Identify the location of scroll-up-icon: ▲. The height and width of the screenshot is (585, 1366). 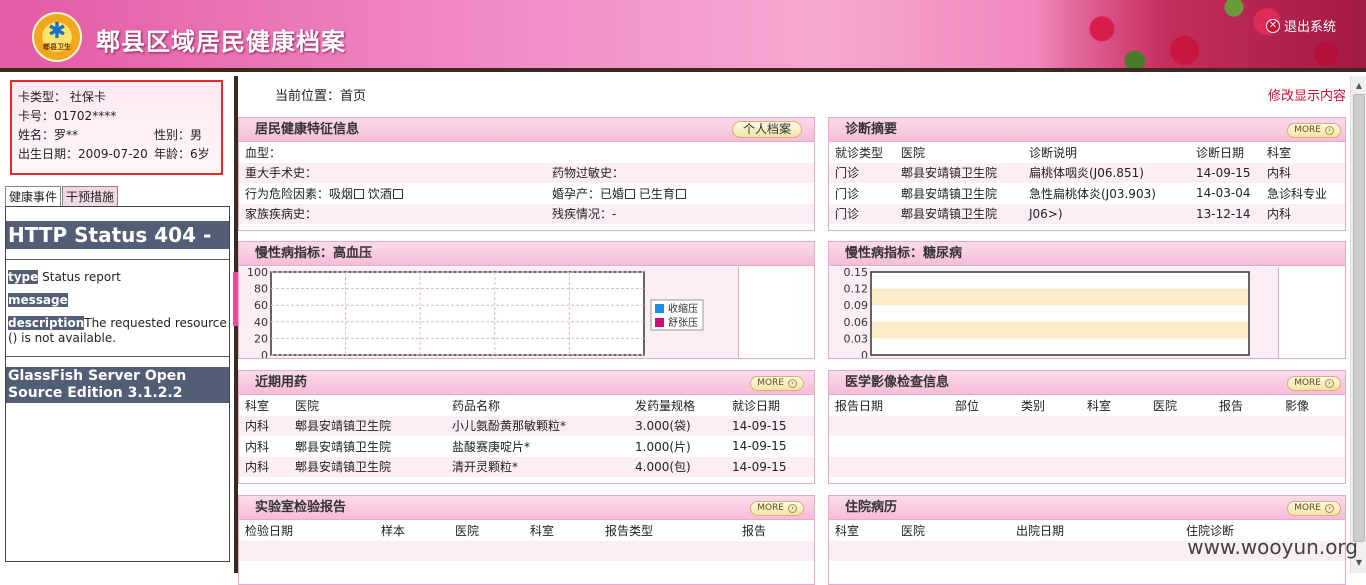
(1359, 86).